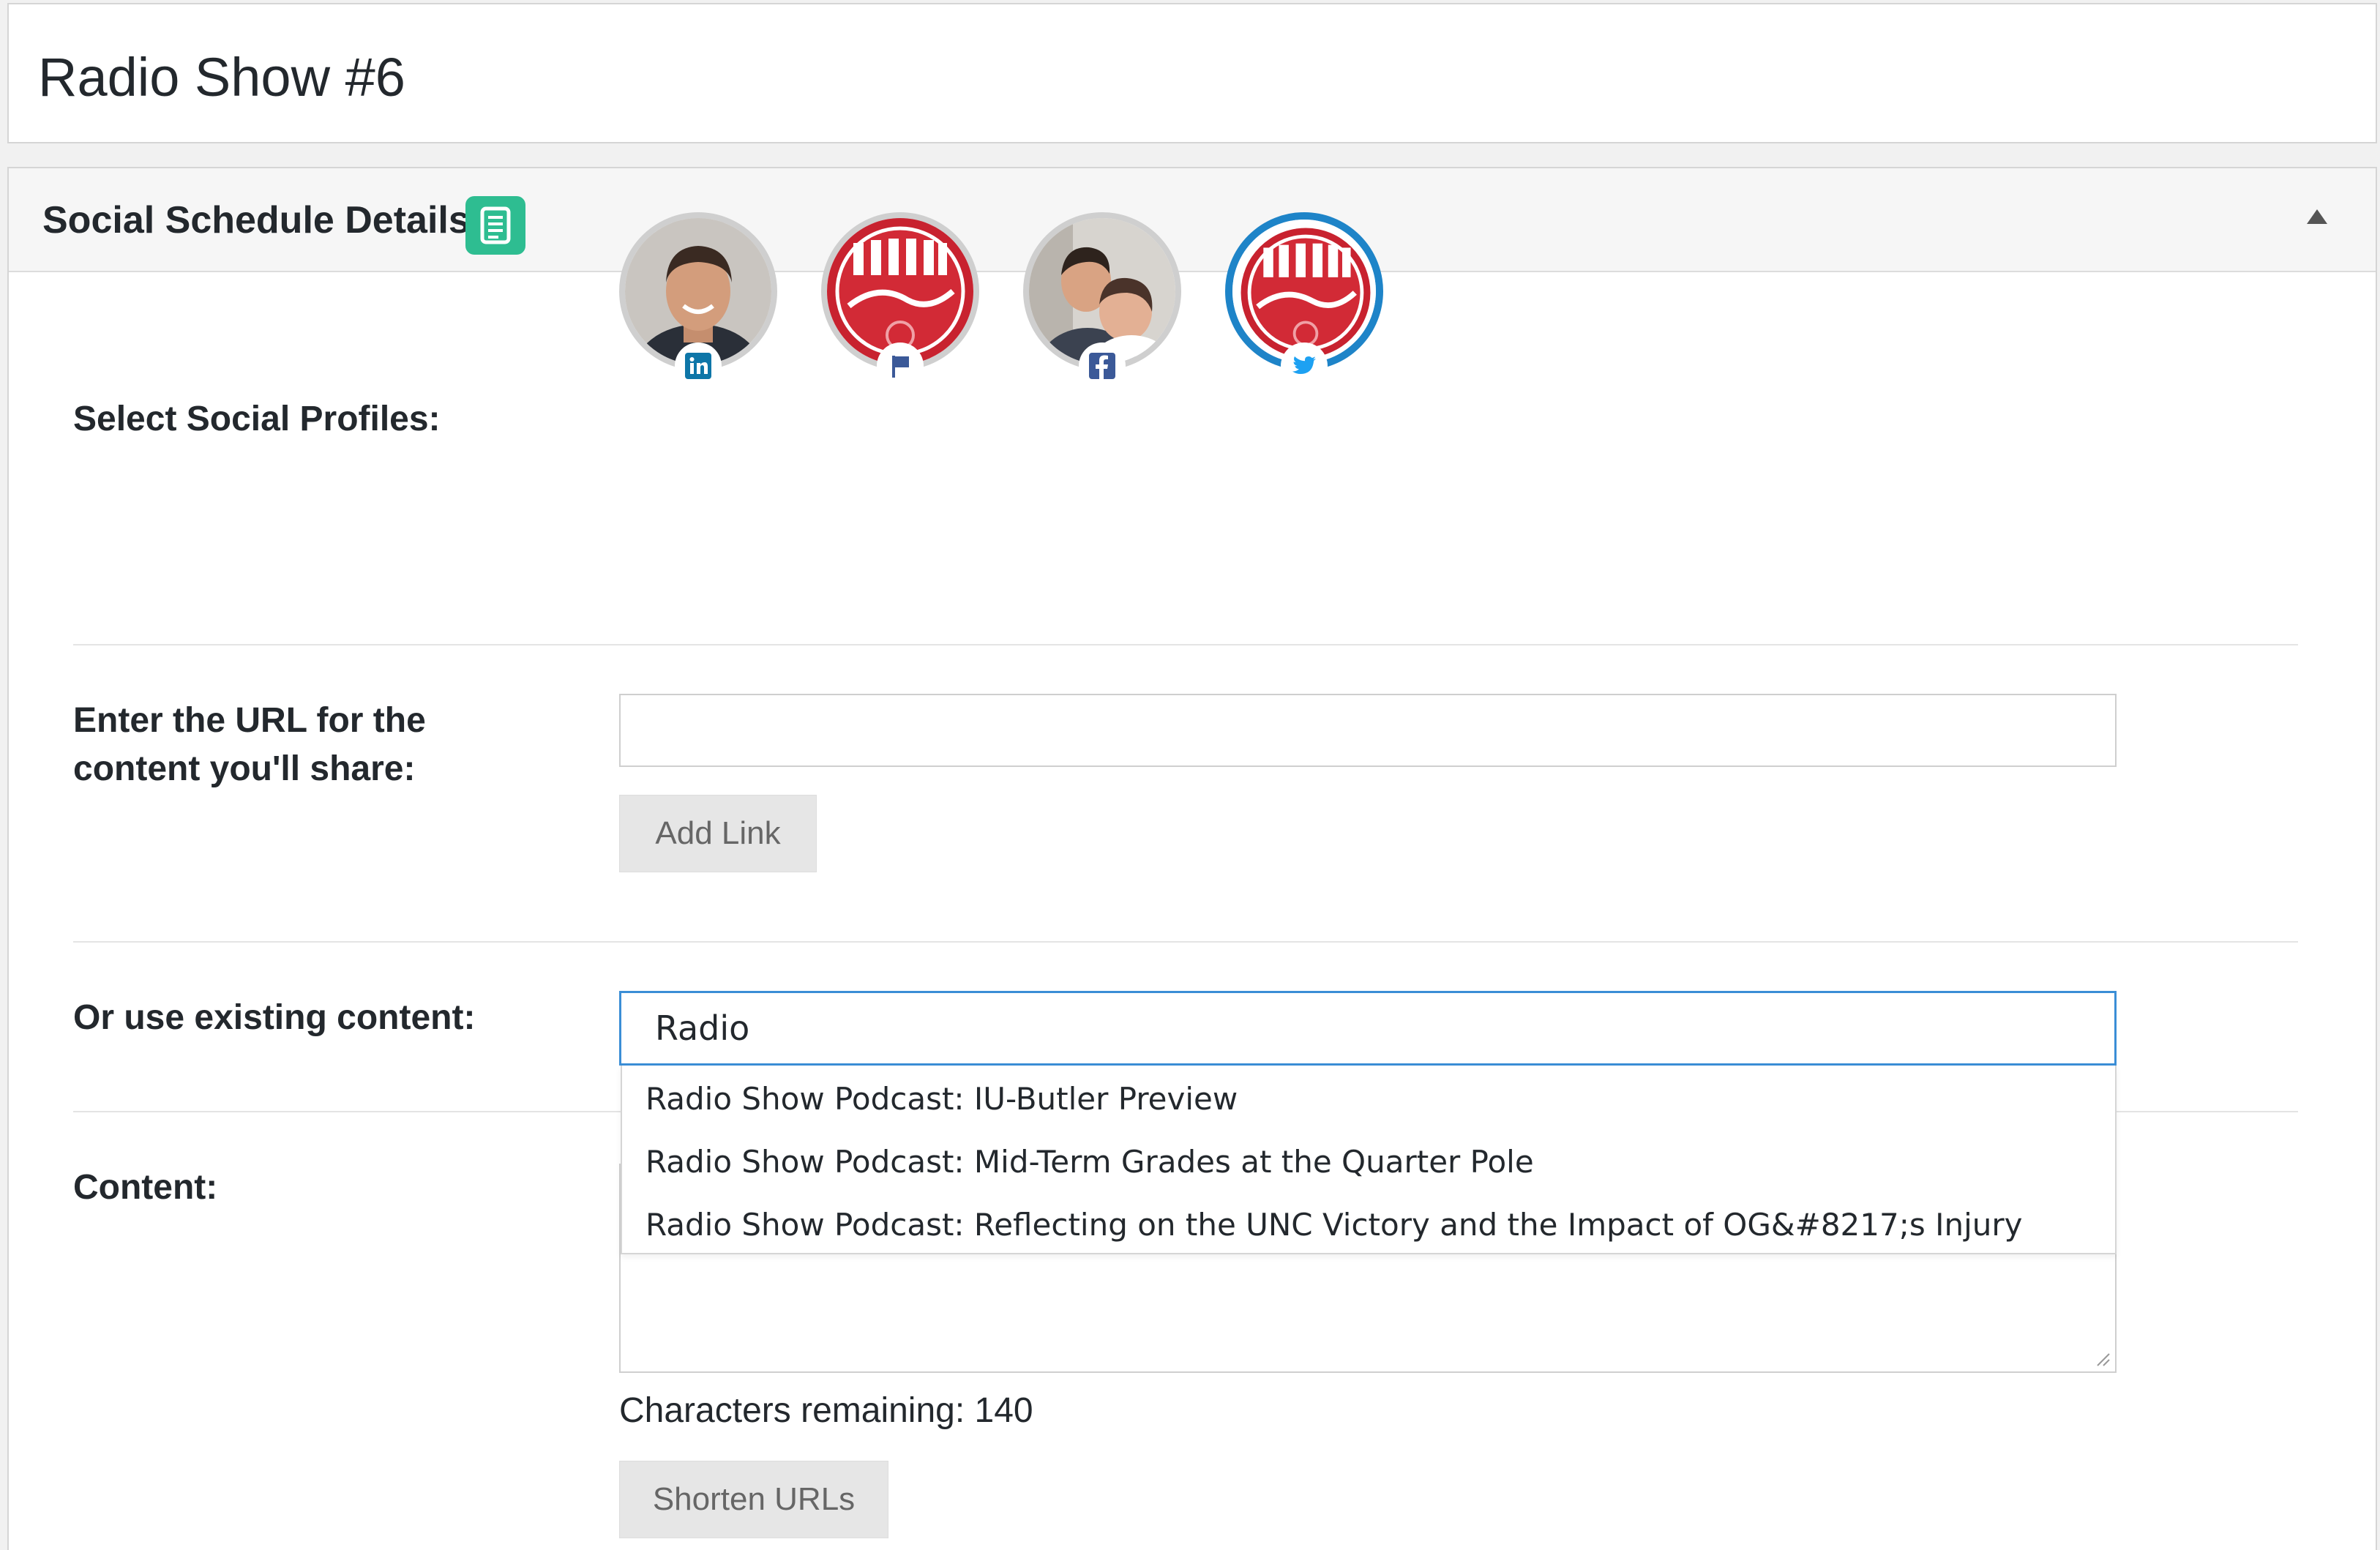  I want to click on flag-icon, so click(900, 365).